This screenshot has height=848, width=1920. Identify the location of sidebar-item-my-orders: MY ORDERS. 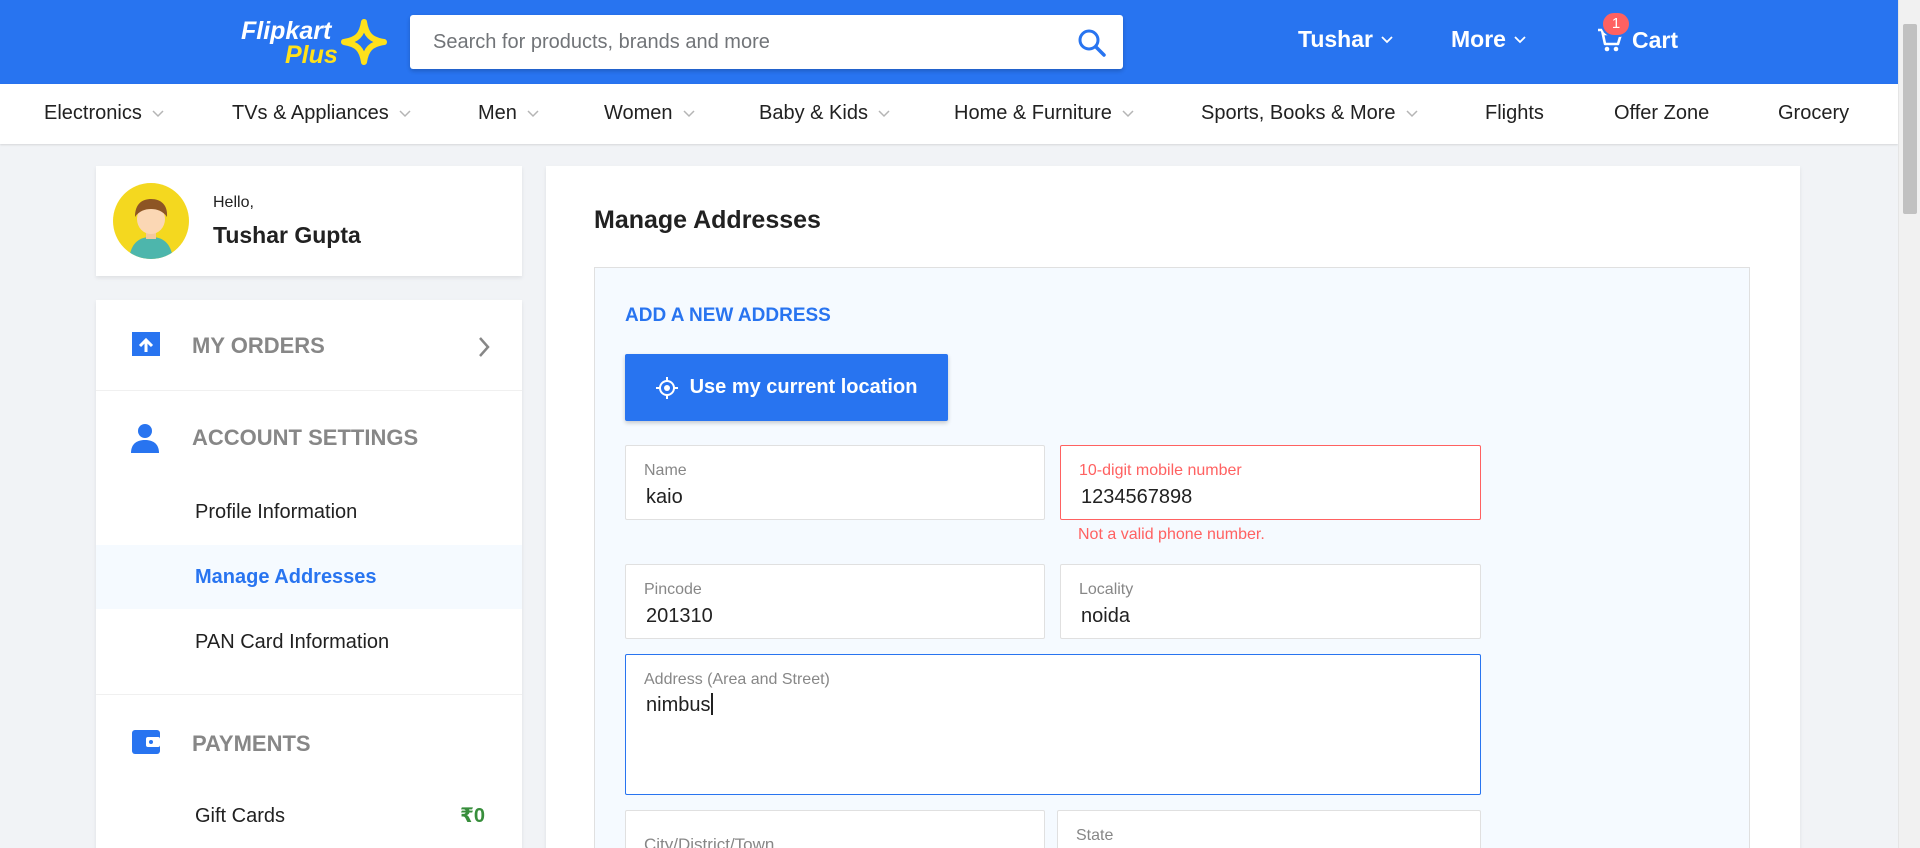
(309, 345).